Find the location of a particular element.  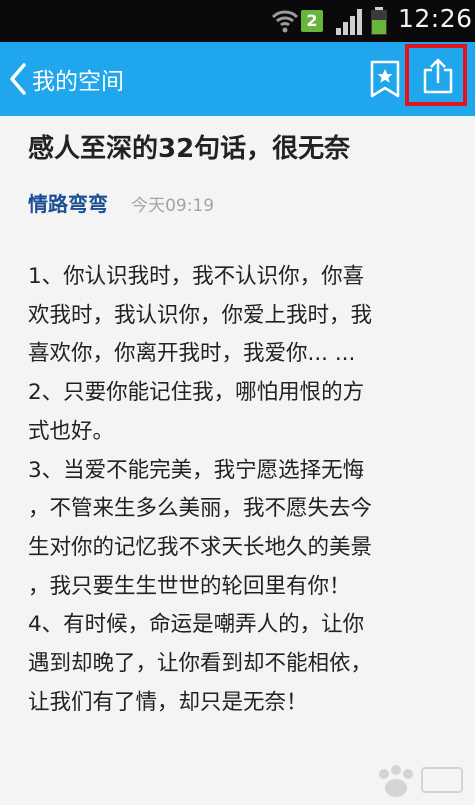

baidu-watermark-logo is located at coordinates (421, 781).